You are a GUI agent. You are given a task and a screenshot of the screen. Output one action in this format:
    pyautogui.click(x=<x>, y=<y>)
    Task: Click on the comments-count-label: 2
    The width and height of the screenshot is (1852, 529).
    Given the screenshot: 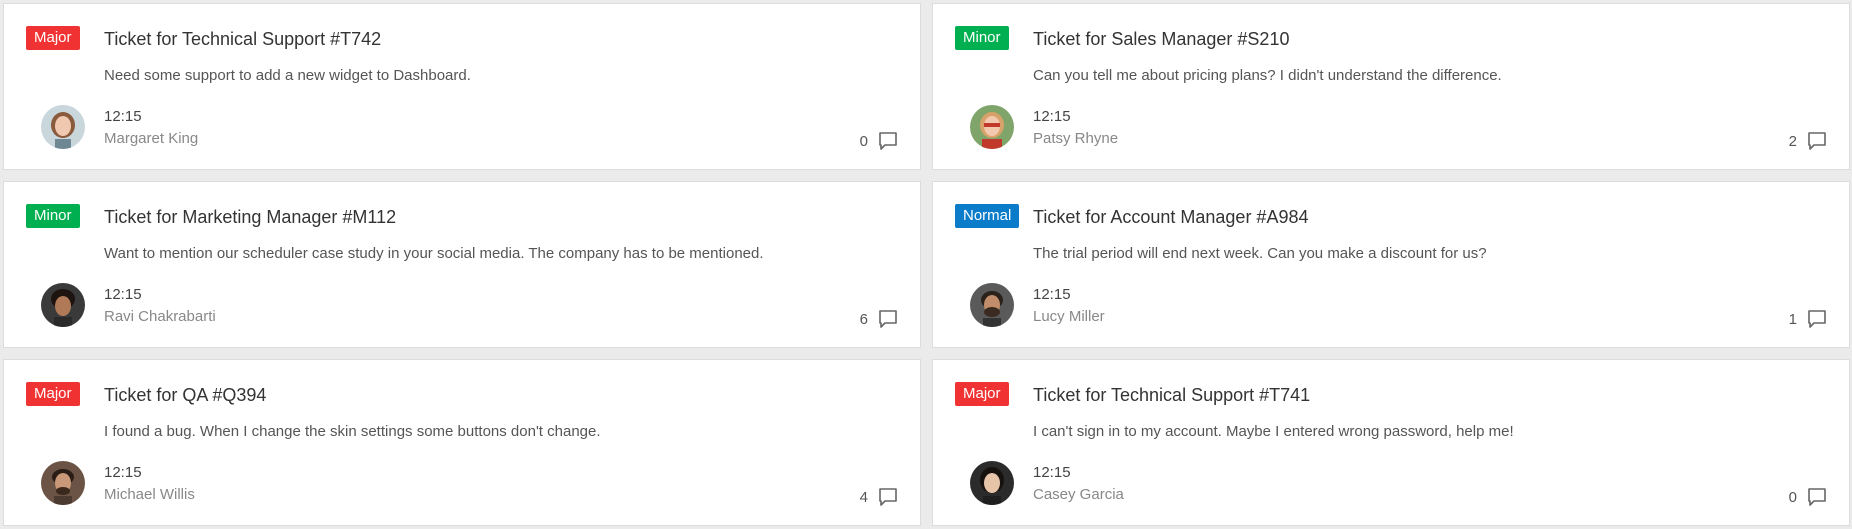 What is the action you would take?
    pyautogui.click(x=1792, y=141)
    